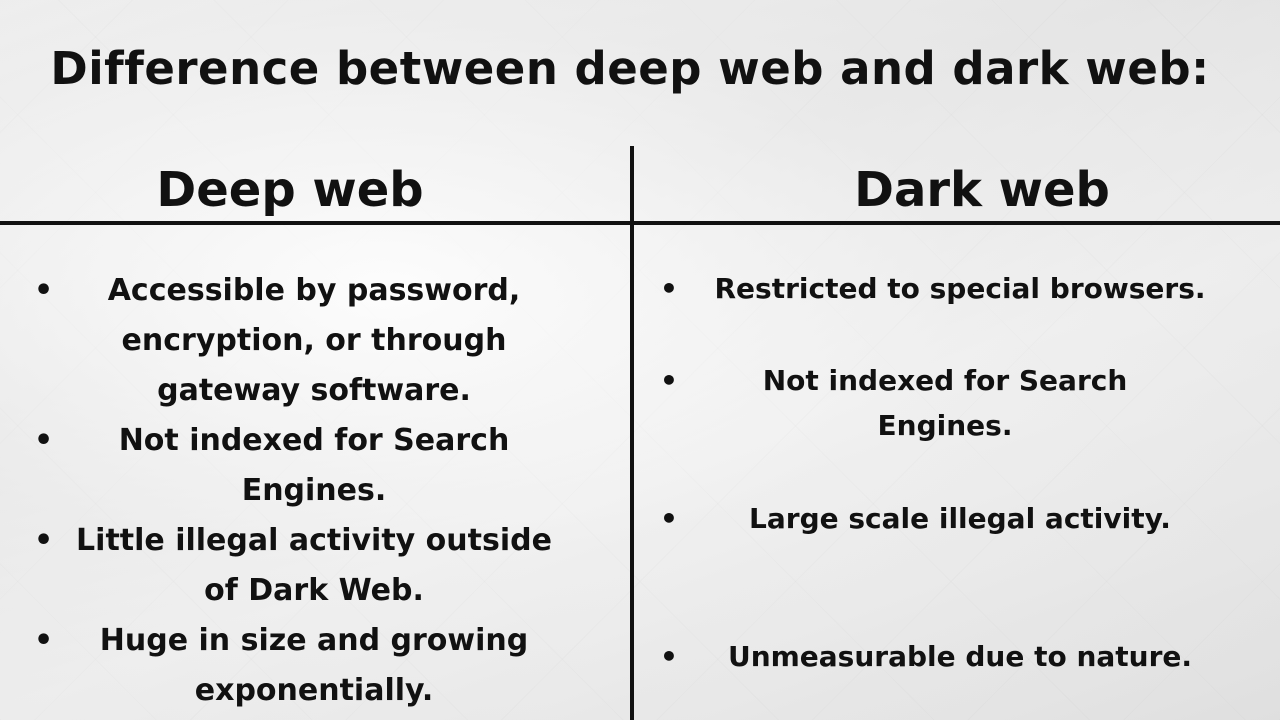 The width and height of the screenshot is (1280, 720). Describe the element at coordinates (632, 433) in the screenshot. I see `column-divider-vertical` at that location.